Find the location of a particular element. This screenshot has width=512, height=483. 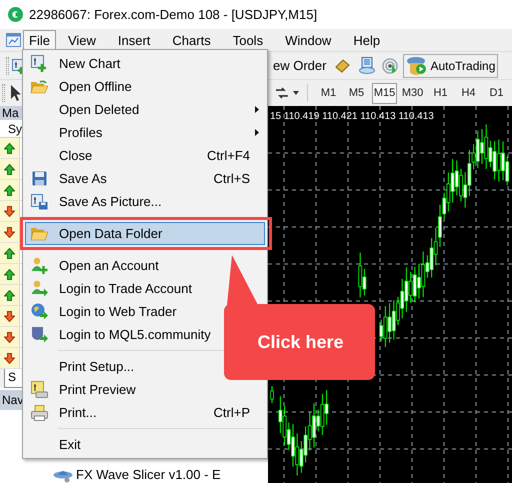

menu-item: Close Ctrl+F4 is located at coordinates (145, 155).